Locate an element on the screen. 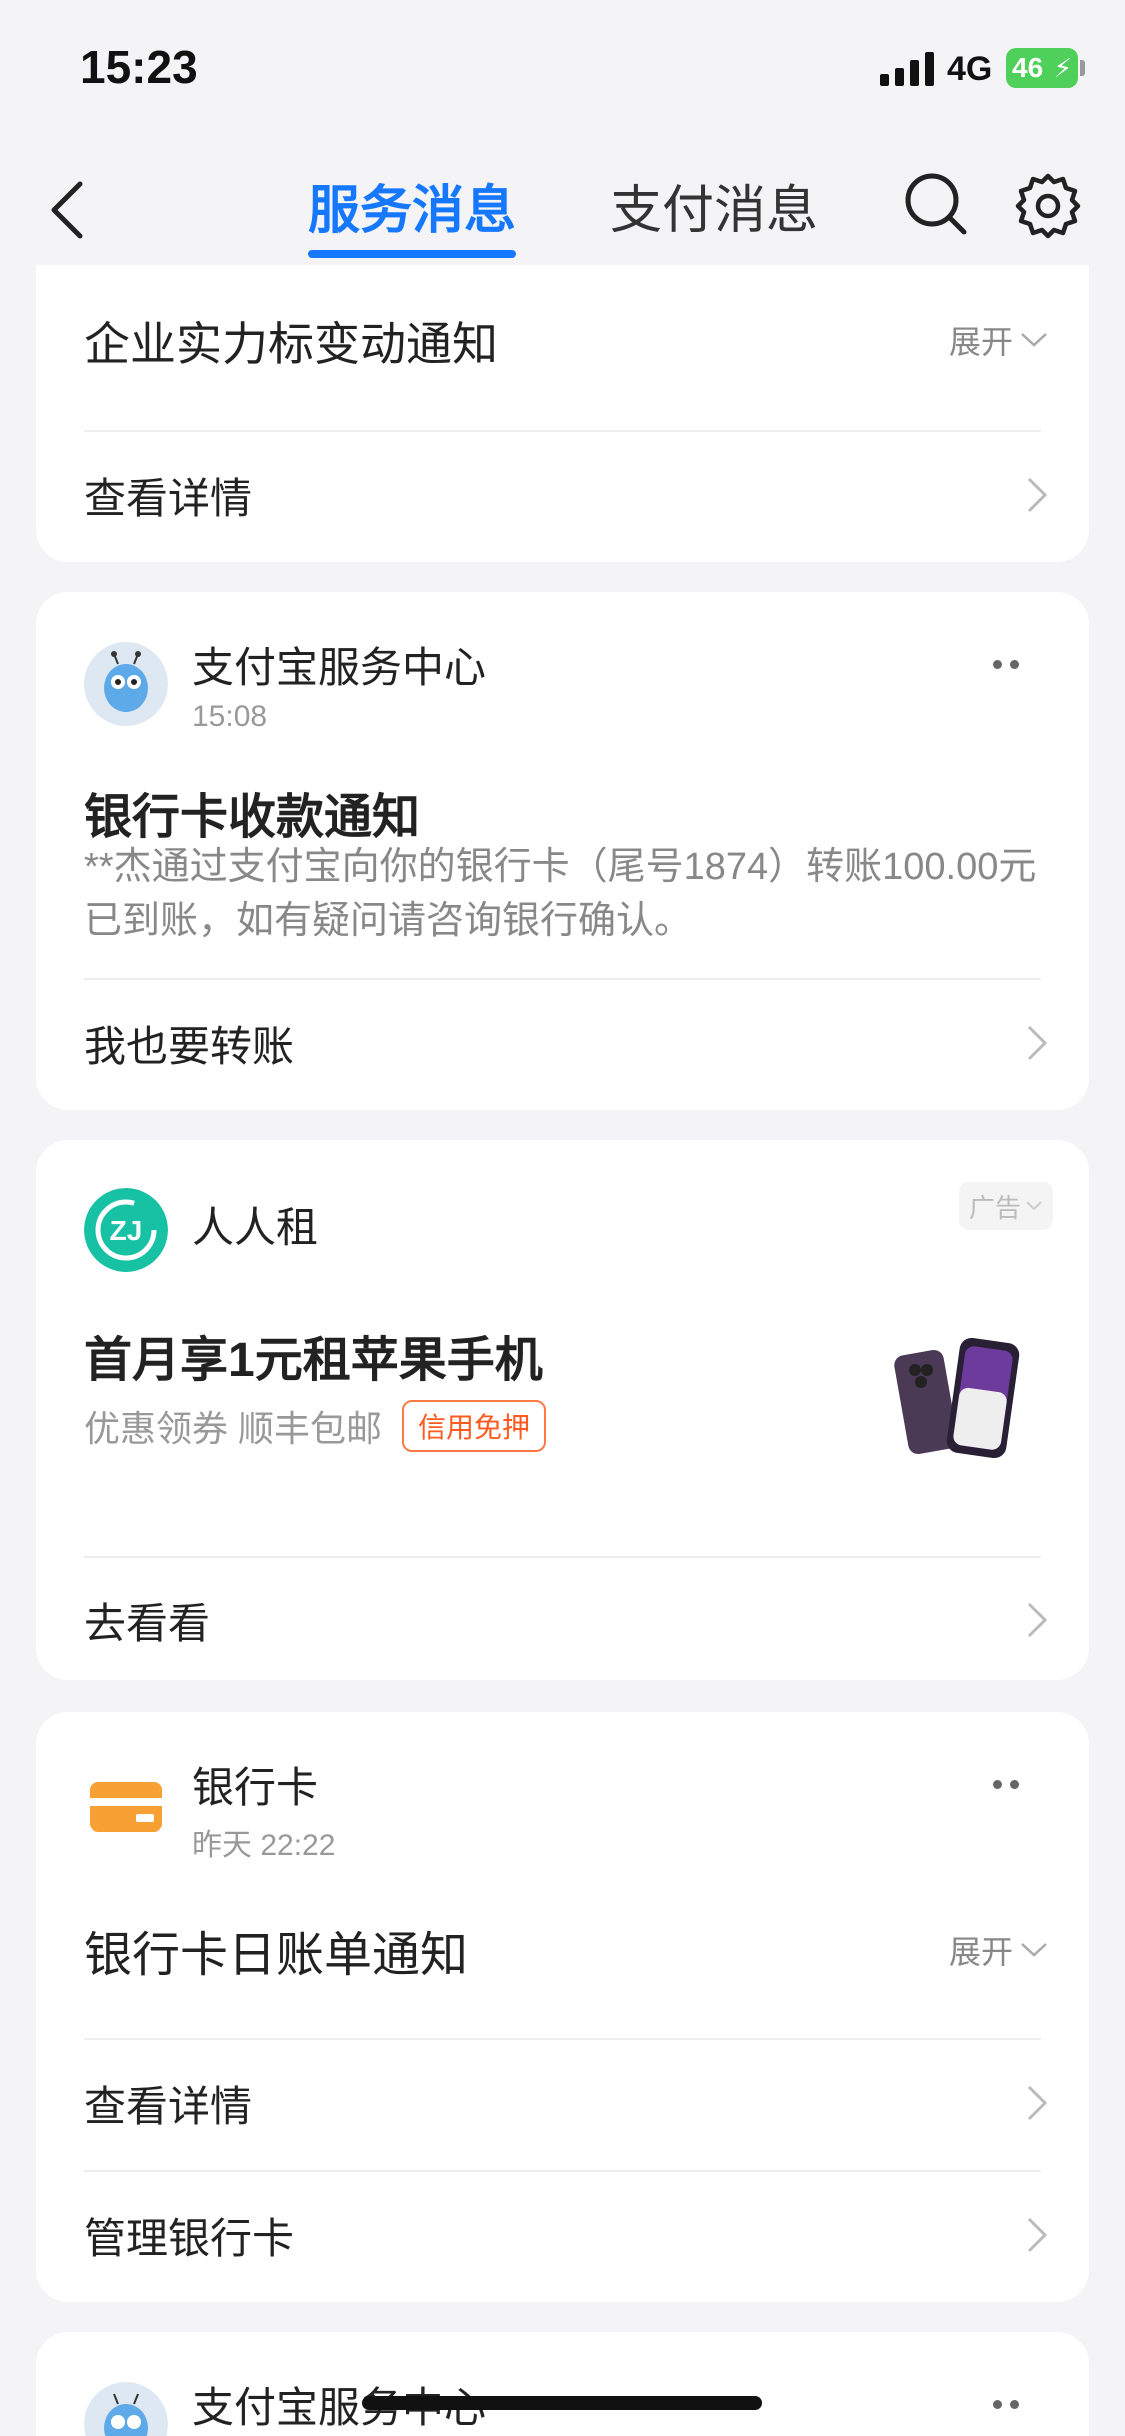  ad-label: 广告 is located at coordinates (994, 1207).